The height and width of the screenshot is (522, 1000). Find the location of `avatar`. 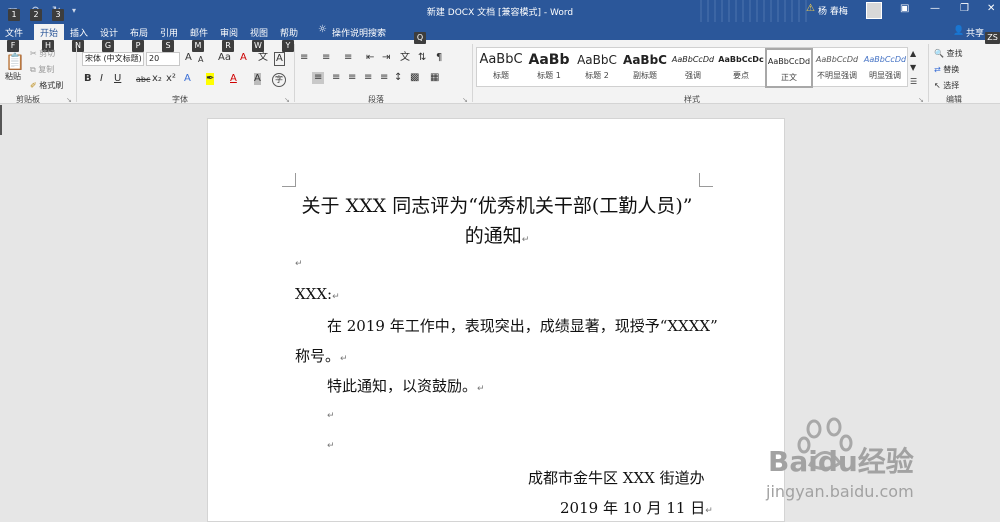

avatar is located at coordinates (874, 10).